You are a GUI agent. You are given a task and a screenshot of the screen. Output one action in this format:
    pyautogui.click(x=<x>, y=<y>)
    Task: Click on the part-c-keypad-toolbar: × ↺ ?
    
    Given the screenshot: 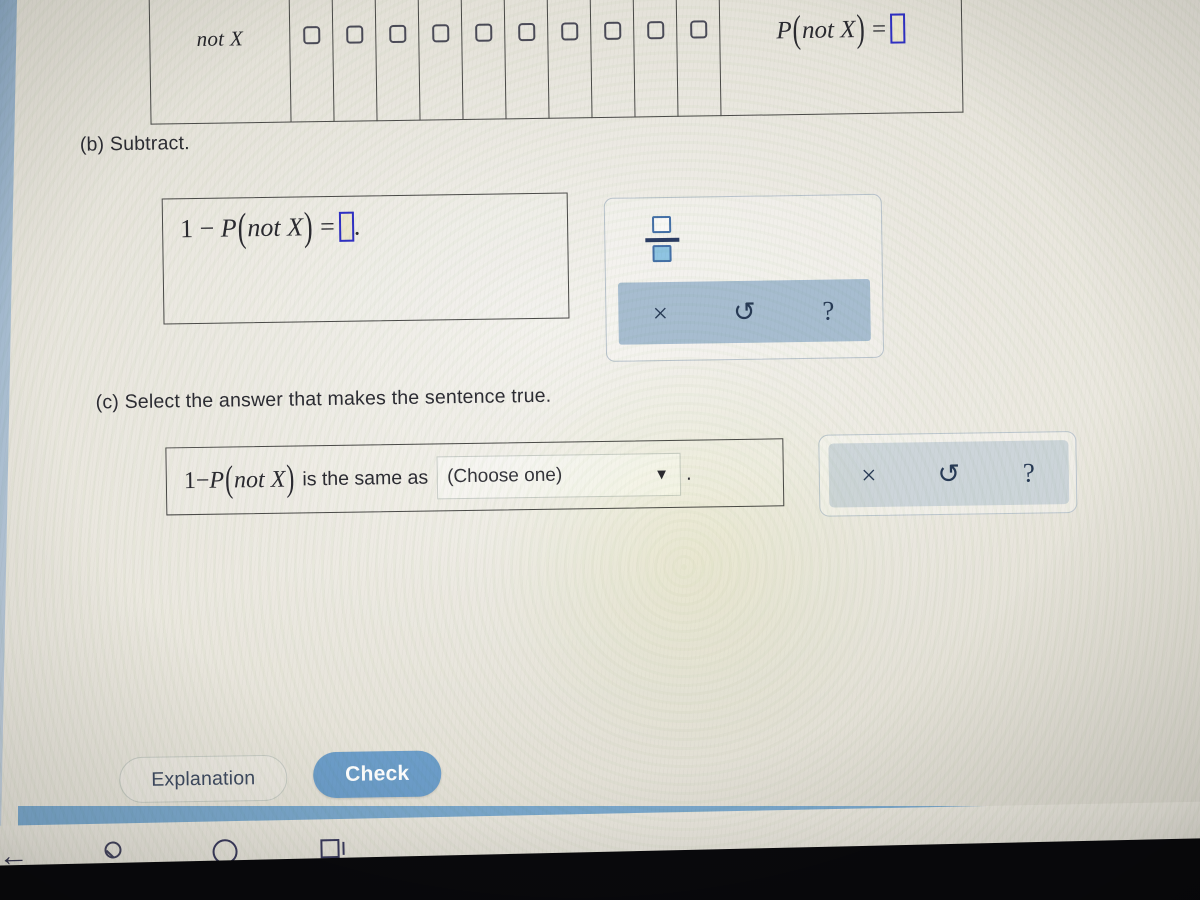 What is the action you would take?
    pyautogui.click(x=949, y=474)
    